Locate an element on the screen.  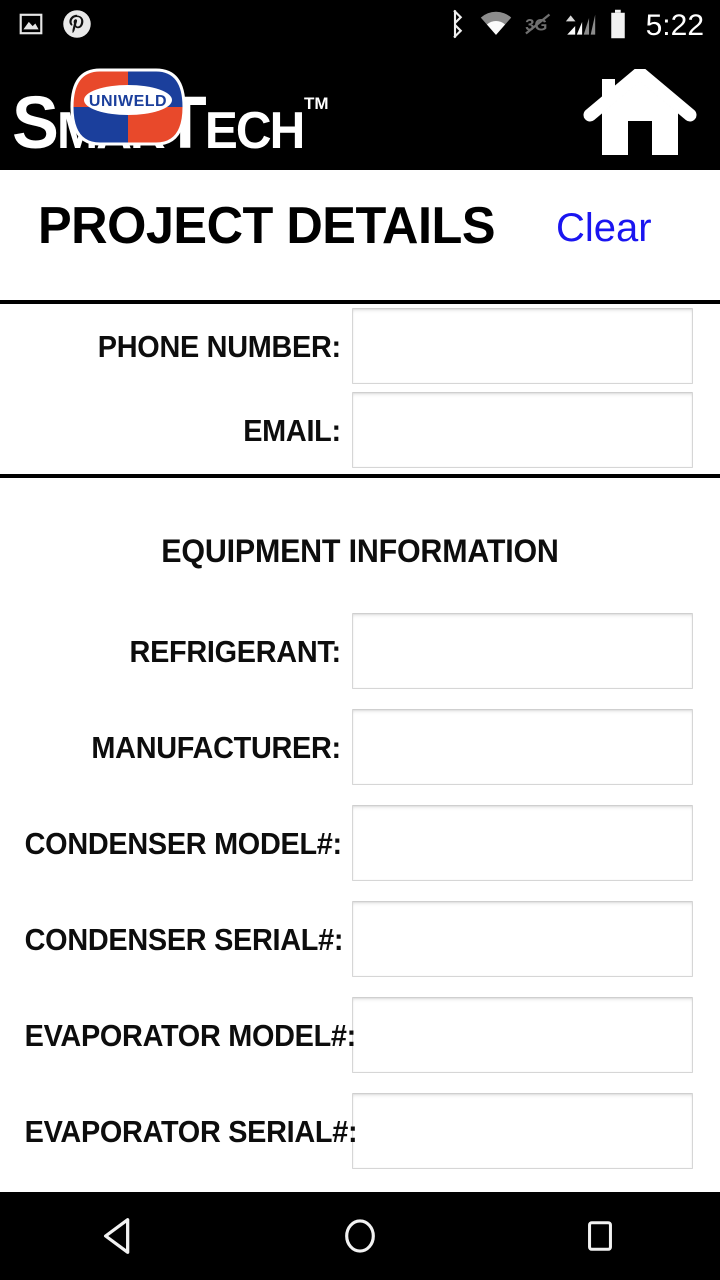
label-phone-number: PHONE NUMBER: is located at coordinates (219, 346).